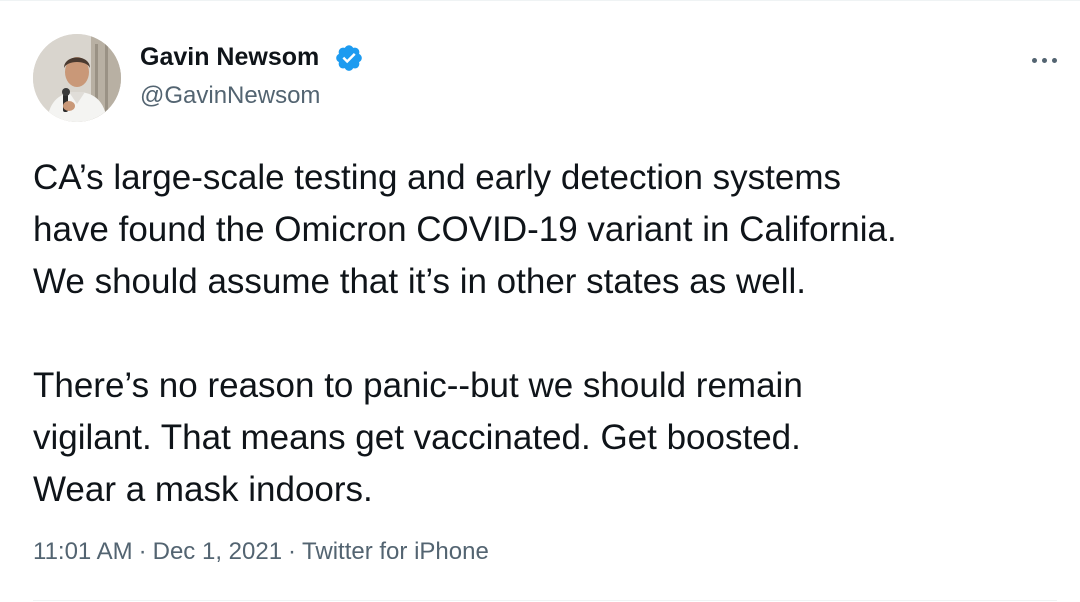  Describe the element at coordinates (229, 57) in the screenshot. I see `author-name: Gavin Newsom` at that location.